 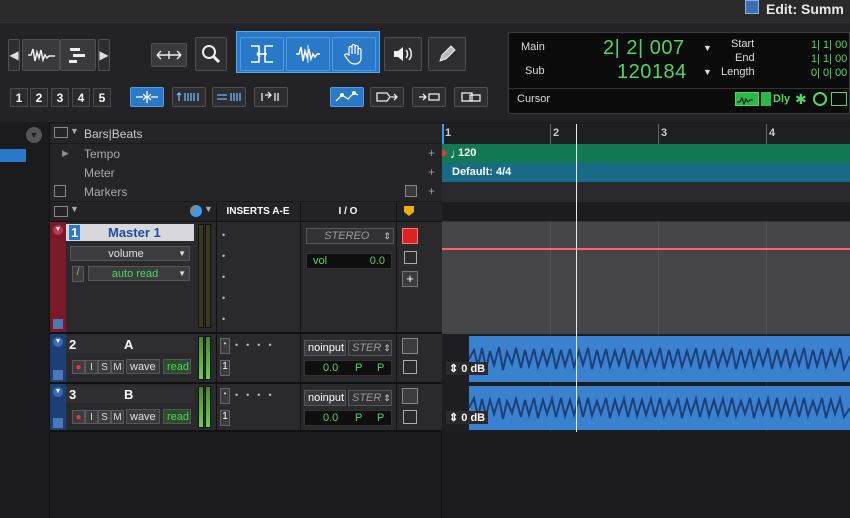 I want to click on pan-right-value: P, so click(x=380, y=418).